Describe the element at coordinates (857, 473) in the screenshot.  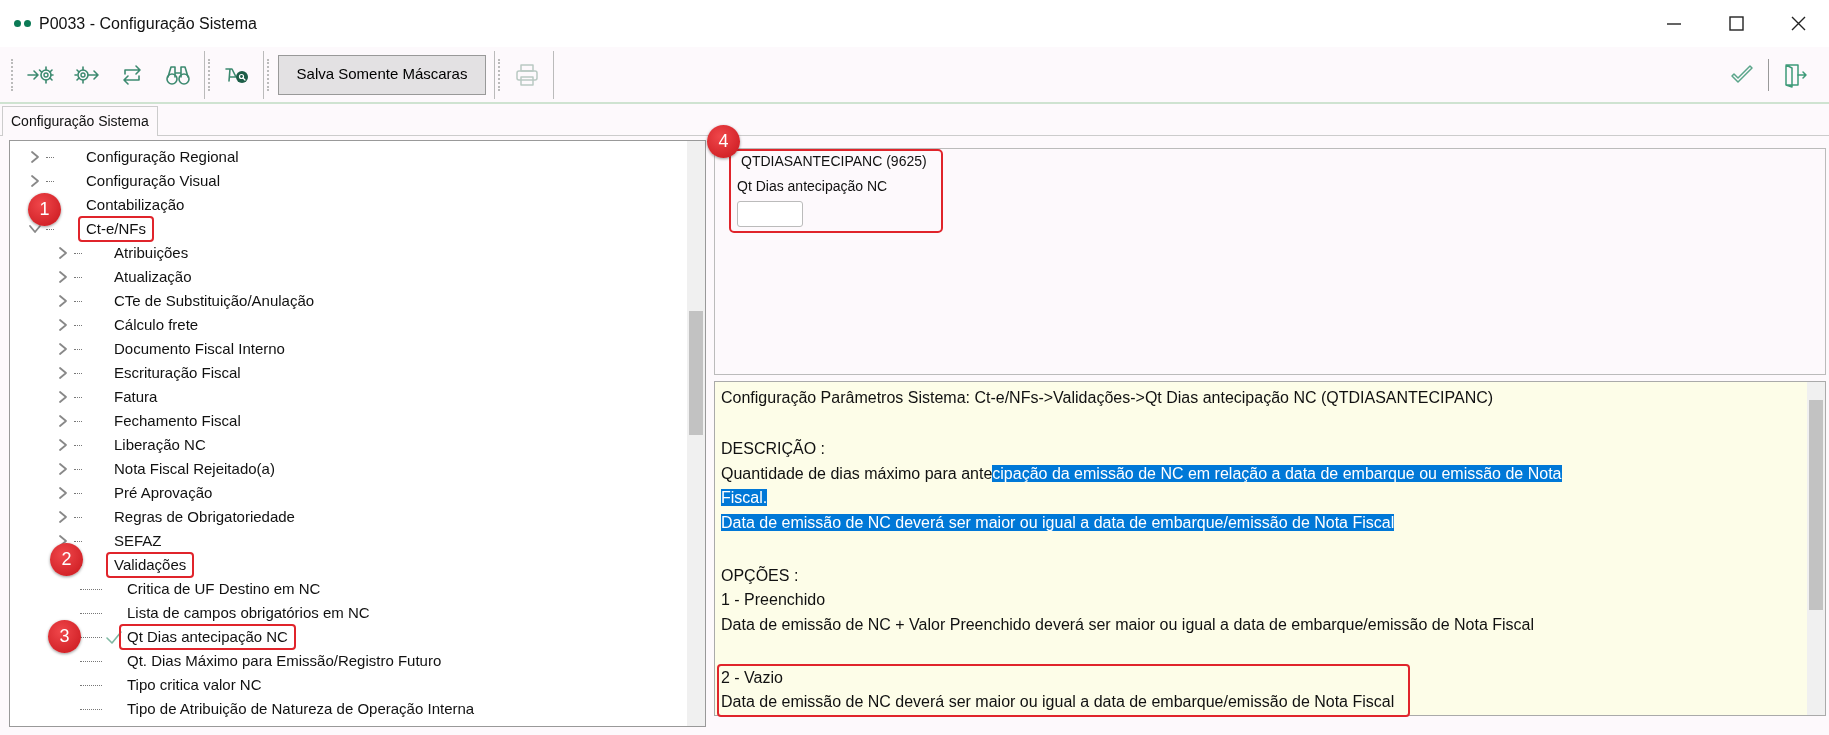
I see `description-text: Quantidade de dias máximo para ante` at that location.